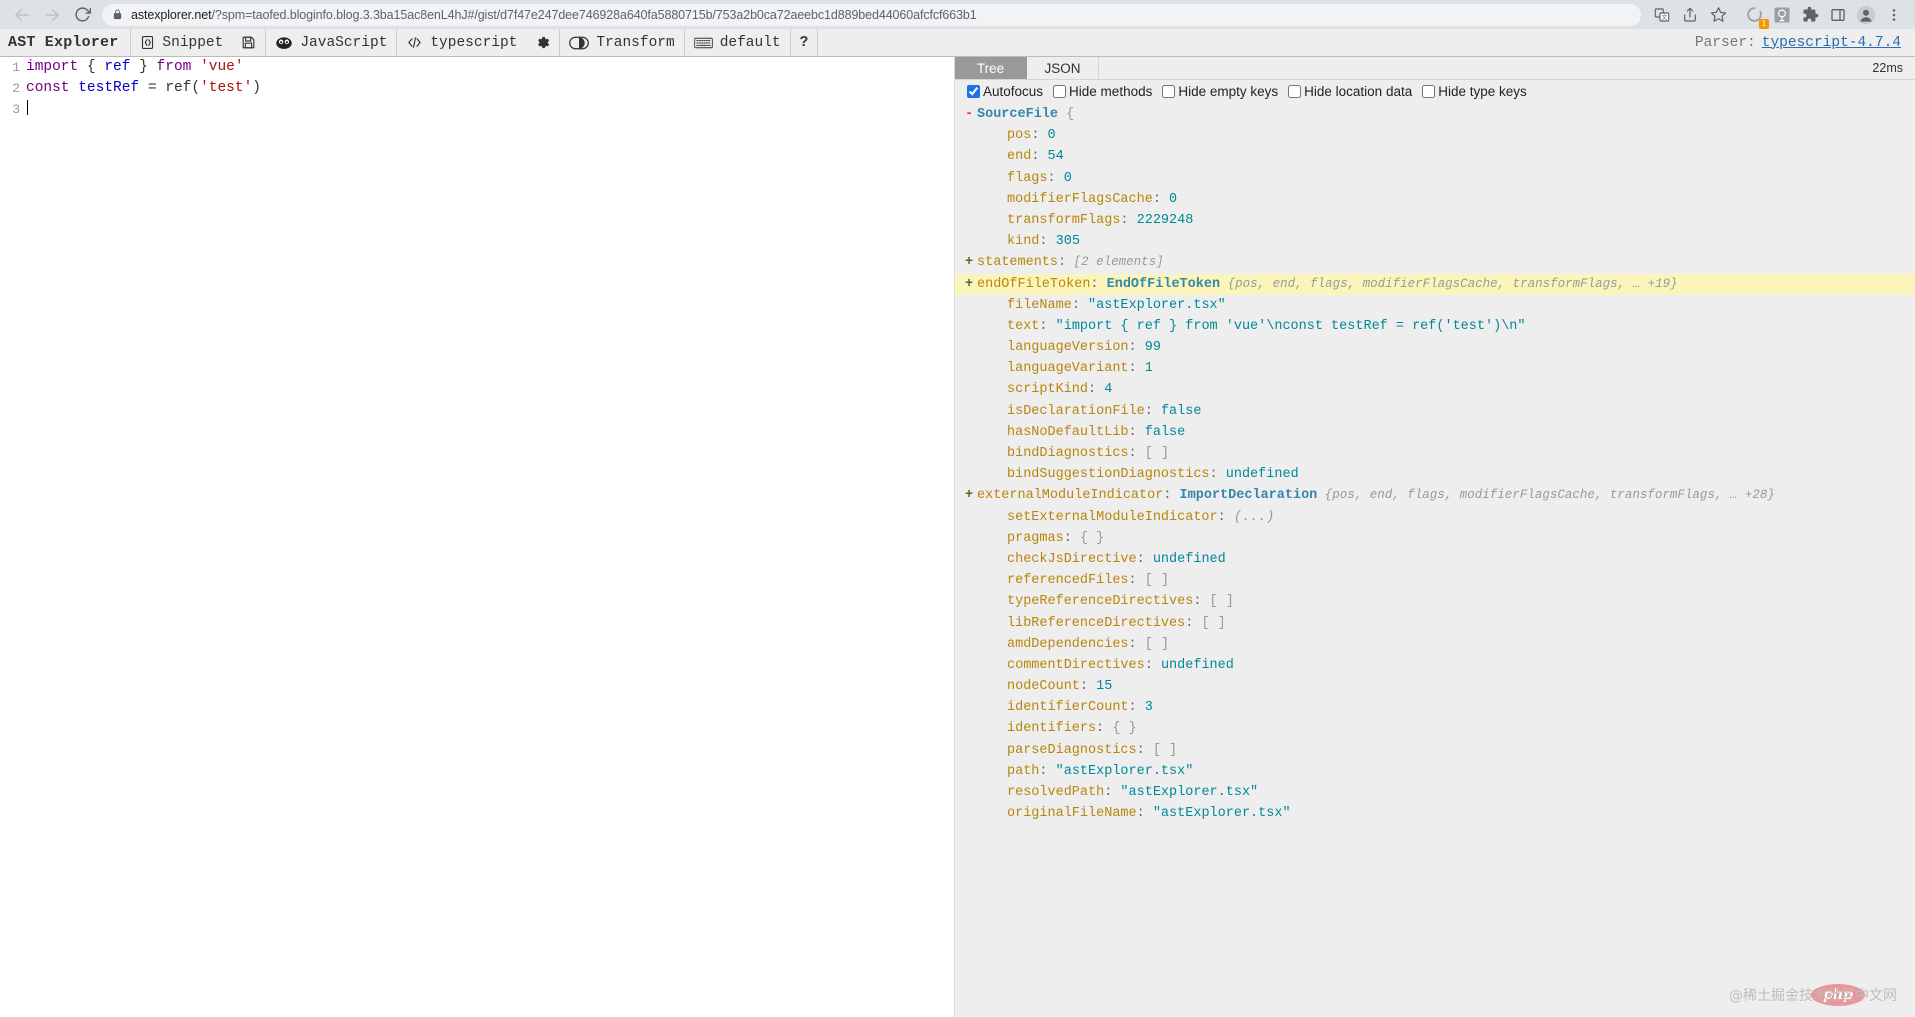  I want to click on tree-option: Hide empty keys, so click(1220, 91).